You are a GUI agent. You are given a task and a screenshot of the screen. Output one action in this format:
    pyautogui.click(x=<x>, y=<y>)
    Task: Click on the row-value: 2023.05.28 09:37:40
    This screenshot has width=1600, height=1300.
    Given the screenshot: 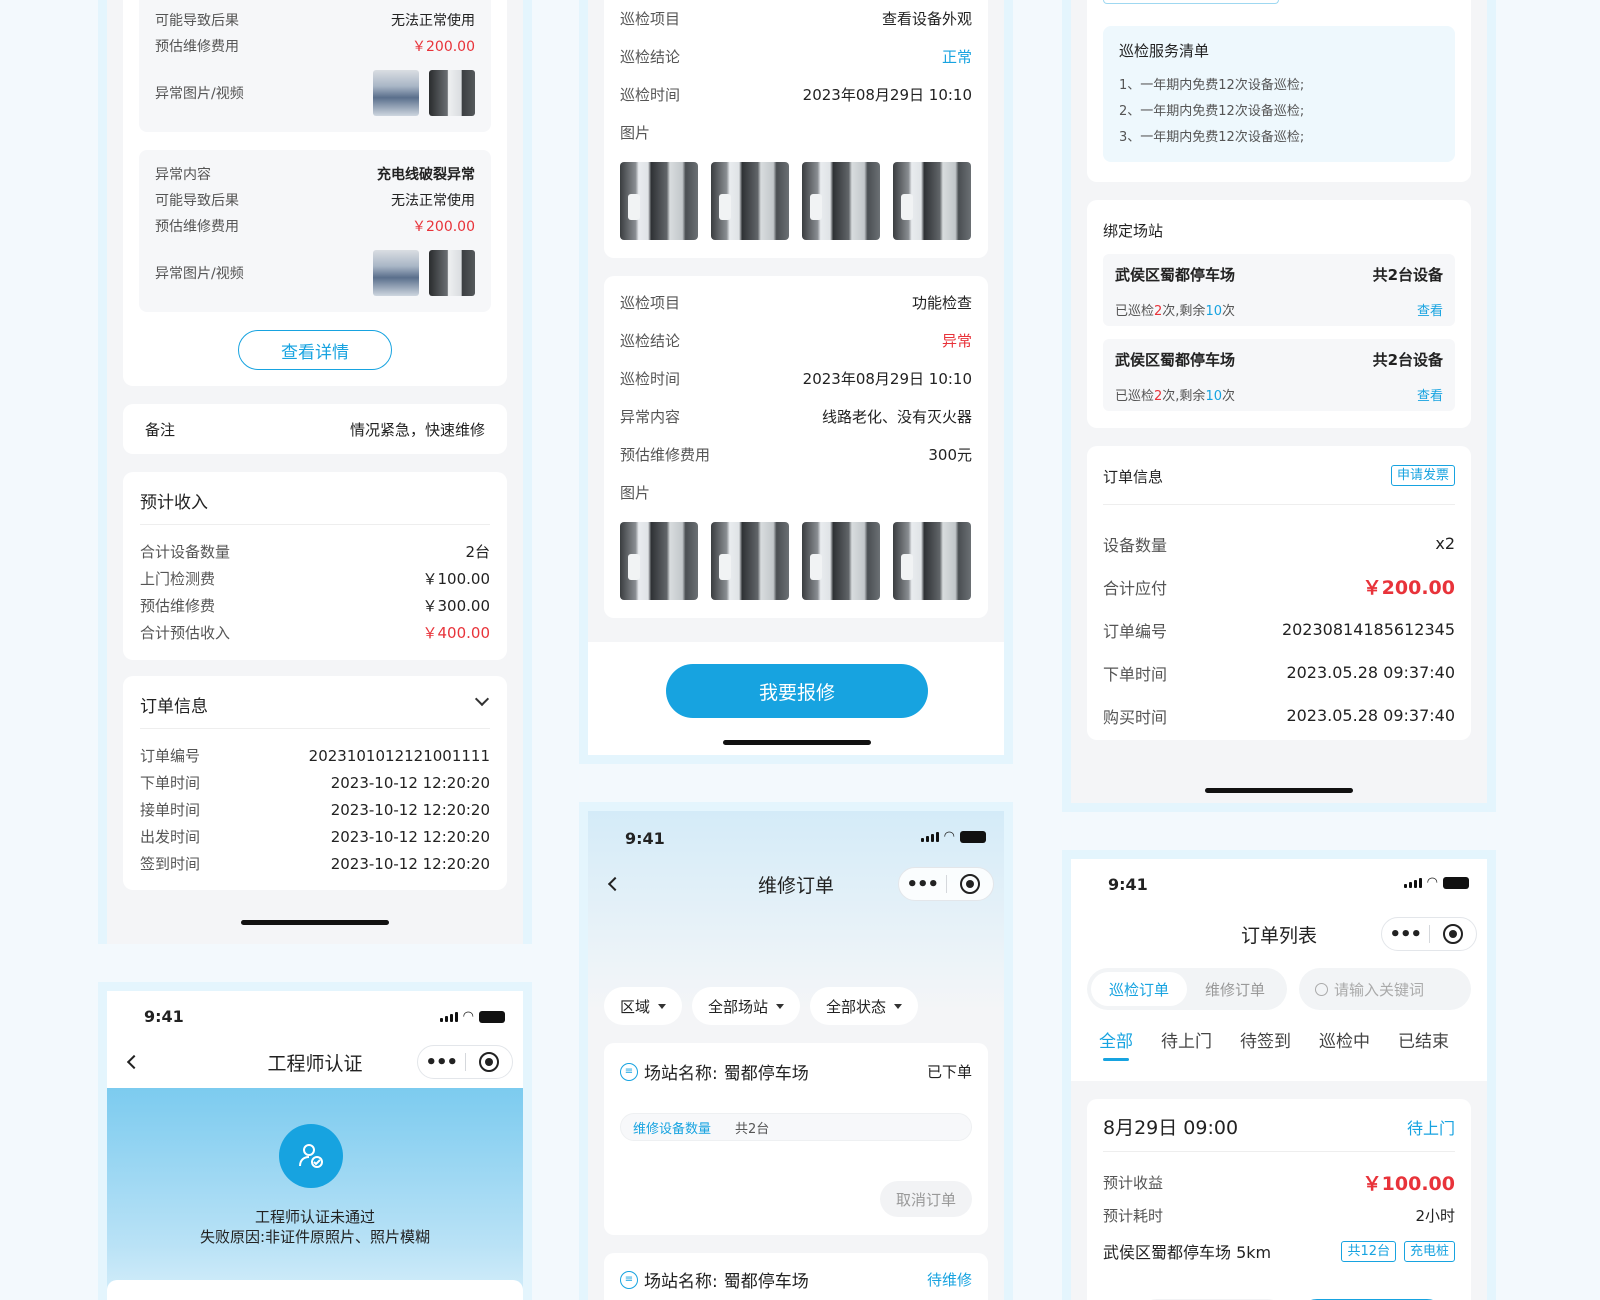 What is the action you would take?
    pyautogui.click(x=1370, y=672)
    